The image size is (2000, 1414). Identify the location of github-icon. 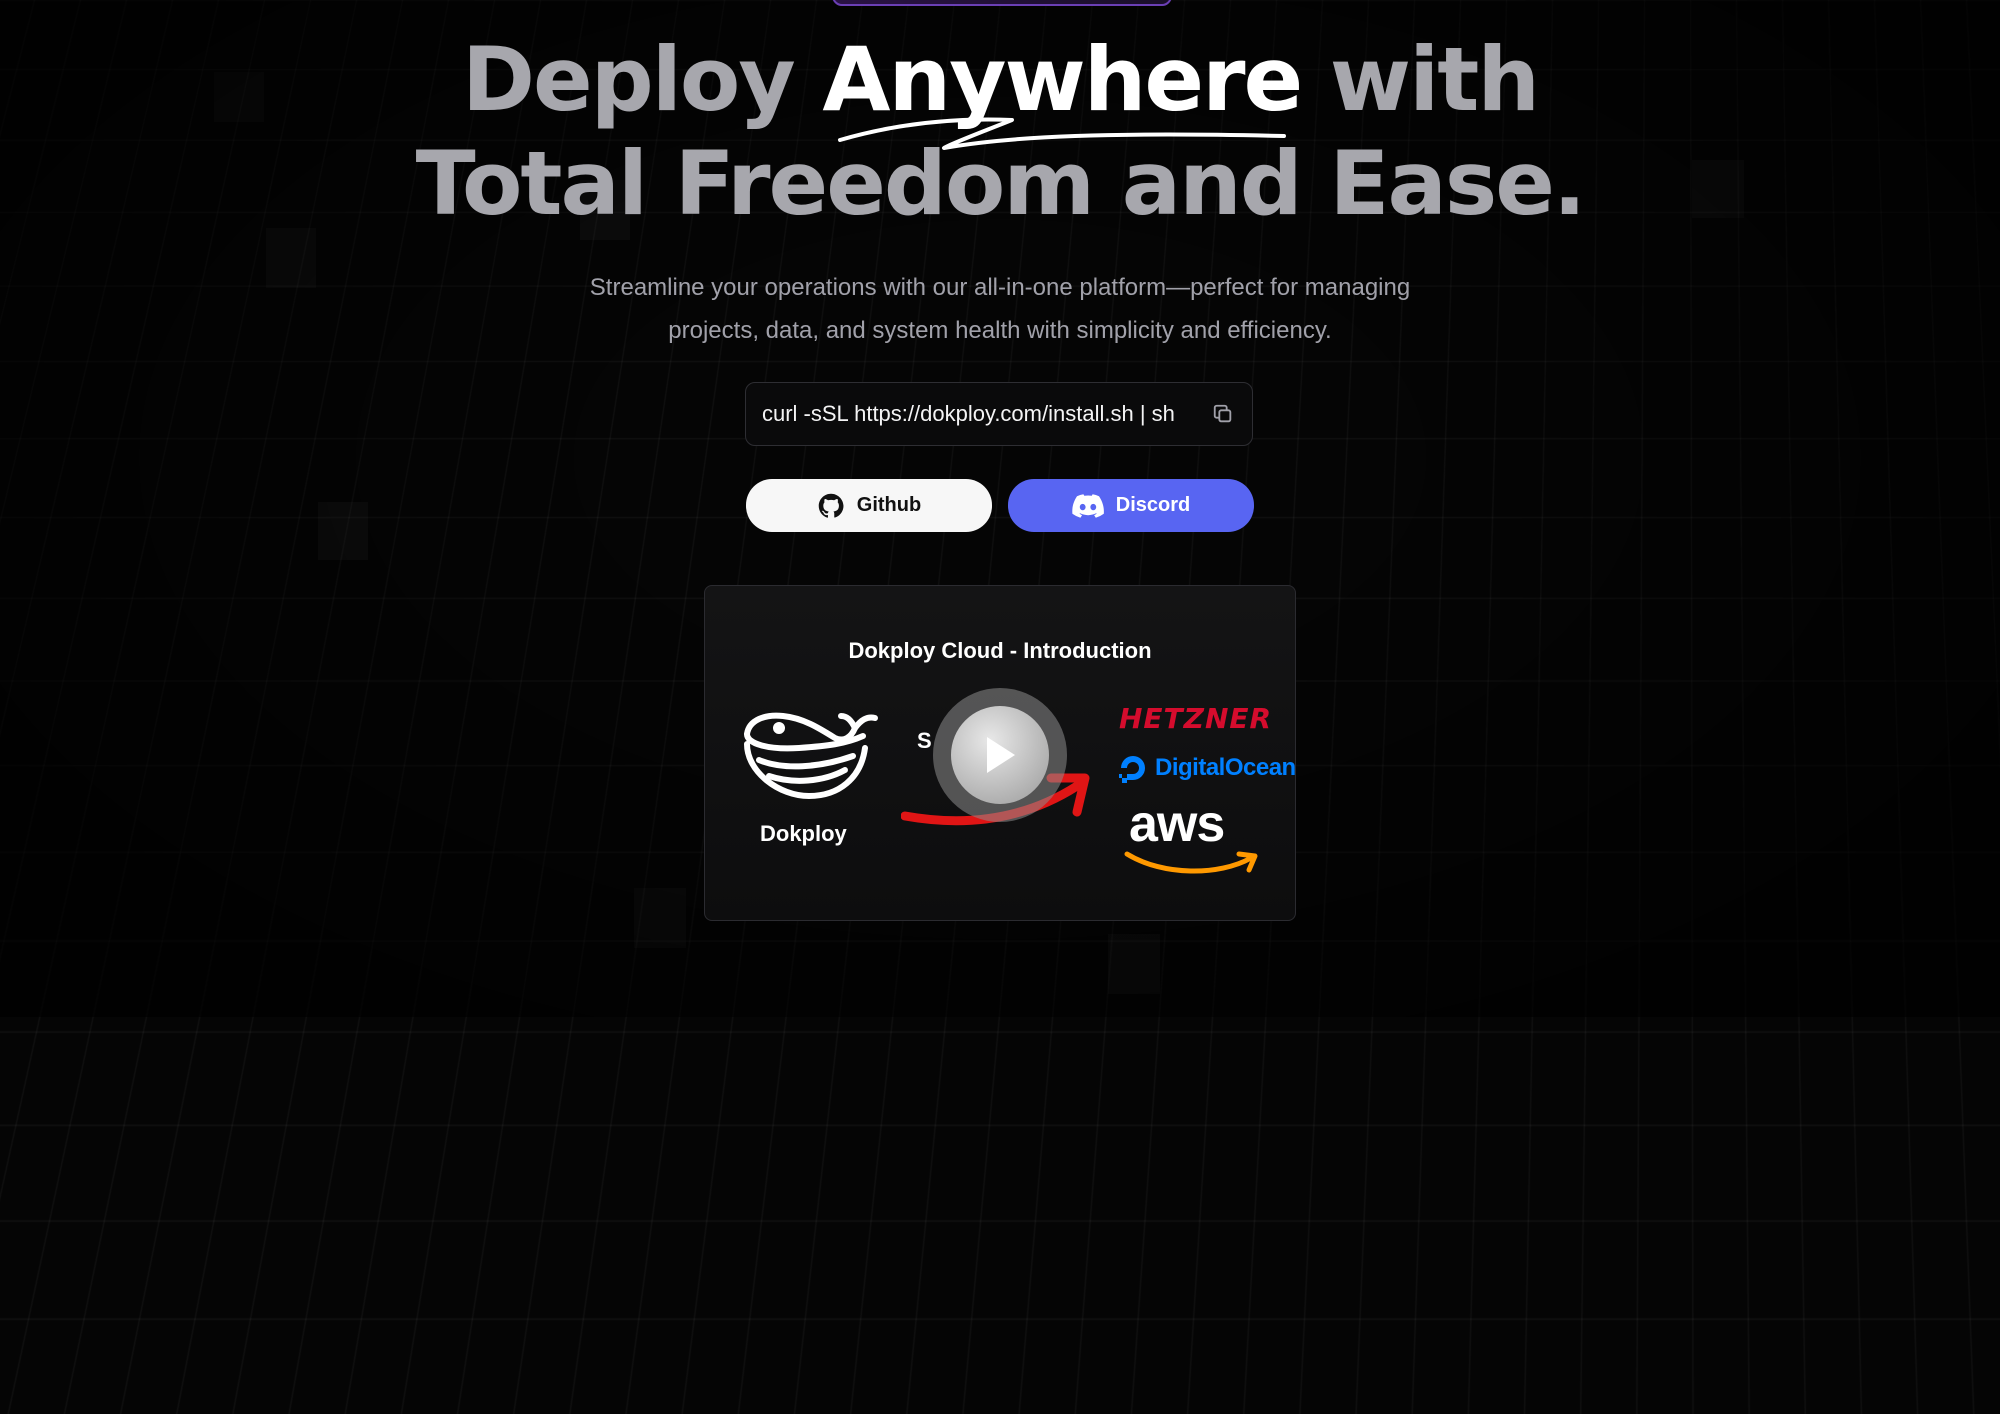
(831, 505).